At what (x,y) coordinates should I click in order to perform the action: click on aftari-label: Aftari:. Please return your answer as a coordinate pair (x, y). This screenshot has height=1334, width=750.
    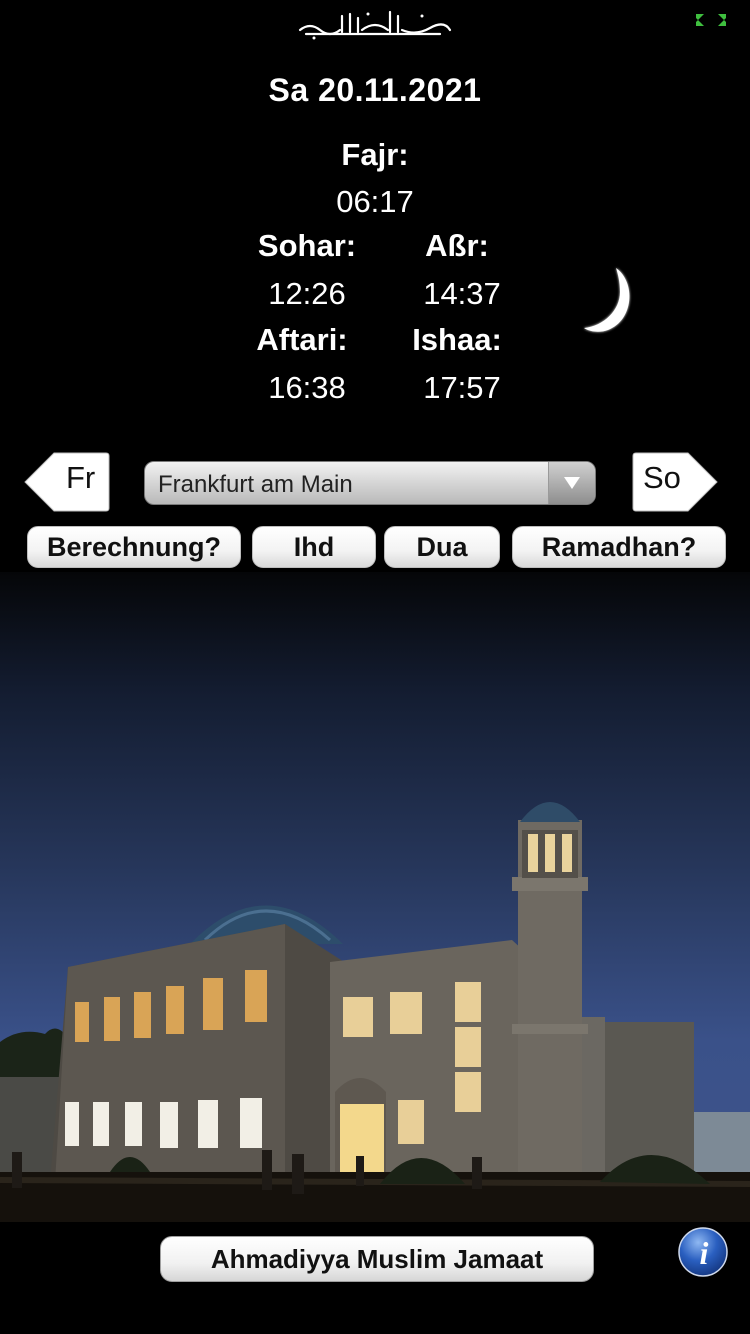
    Looking at the image, I should click on (302, 339).